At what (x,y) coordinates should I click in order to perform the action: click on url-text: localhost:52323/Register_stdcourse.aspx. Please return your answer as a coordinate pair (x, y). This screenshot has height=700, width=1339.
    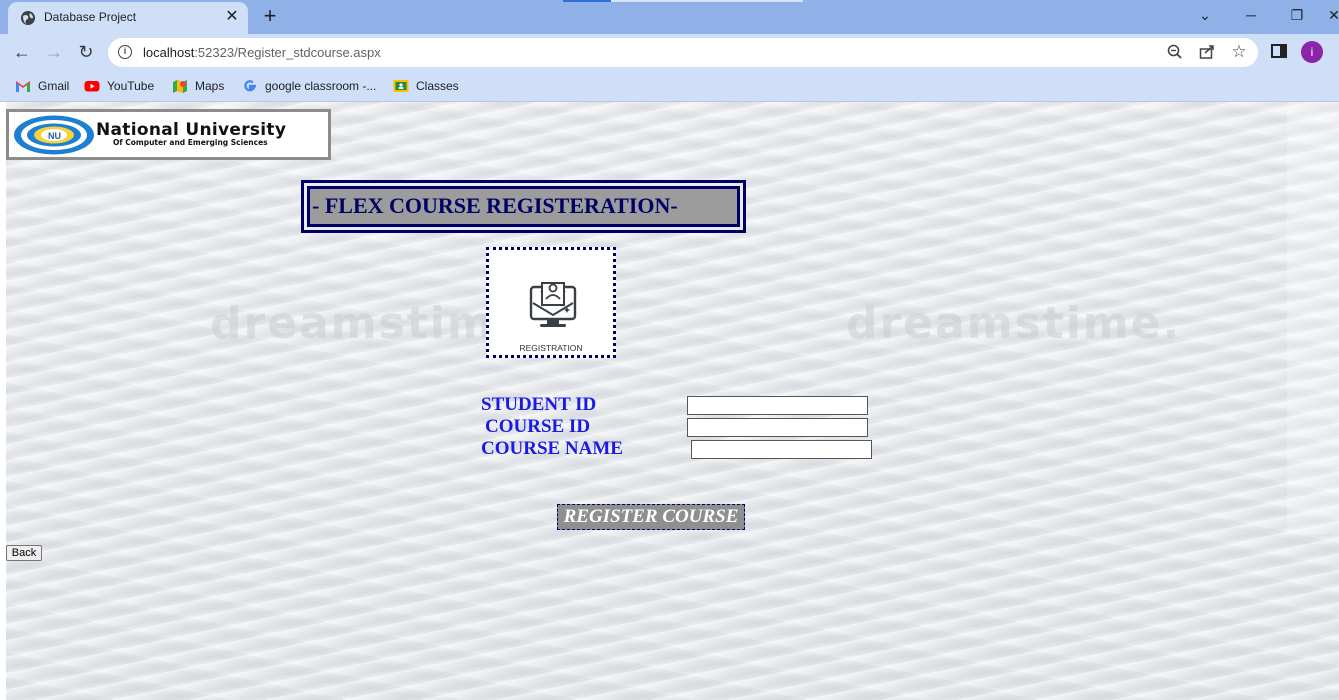
    Looking at the image, I should click on (262, 52).